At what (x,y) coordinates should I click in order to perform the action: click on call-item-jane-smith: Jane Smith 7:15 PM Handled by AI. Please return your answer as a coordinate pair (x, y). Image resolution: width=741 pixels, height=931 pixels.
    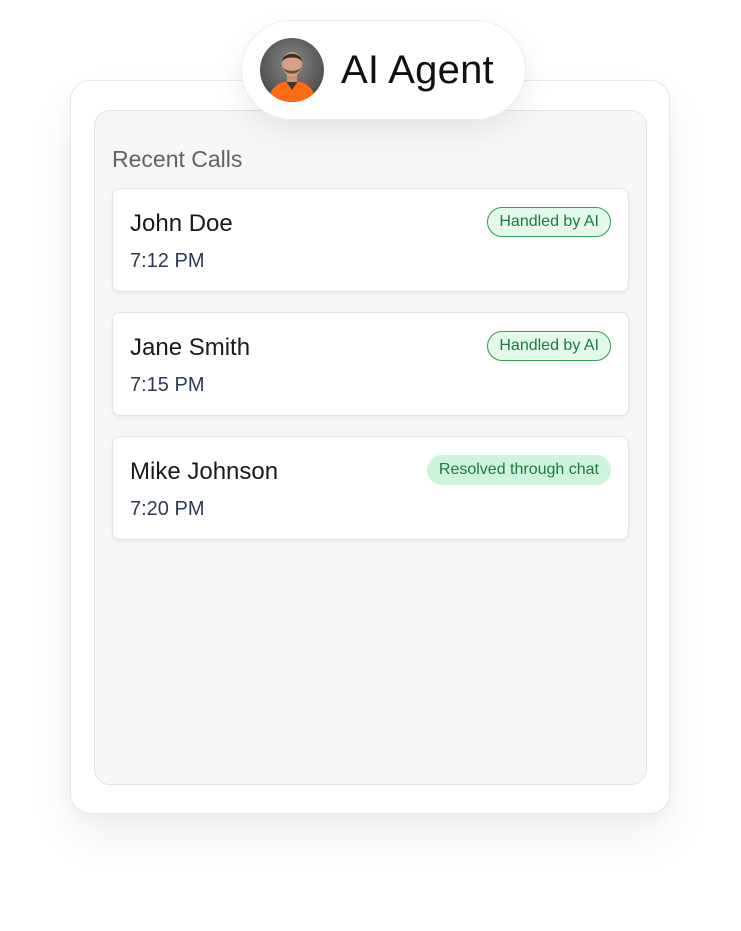
    Looking at the image, I should click on (370, 364).